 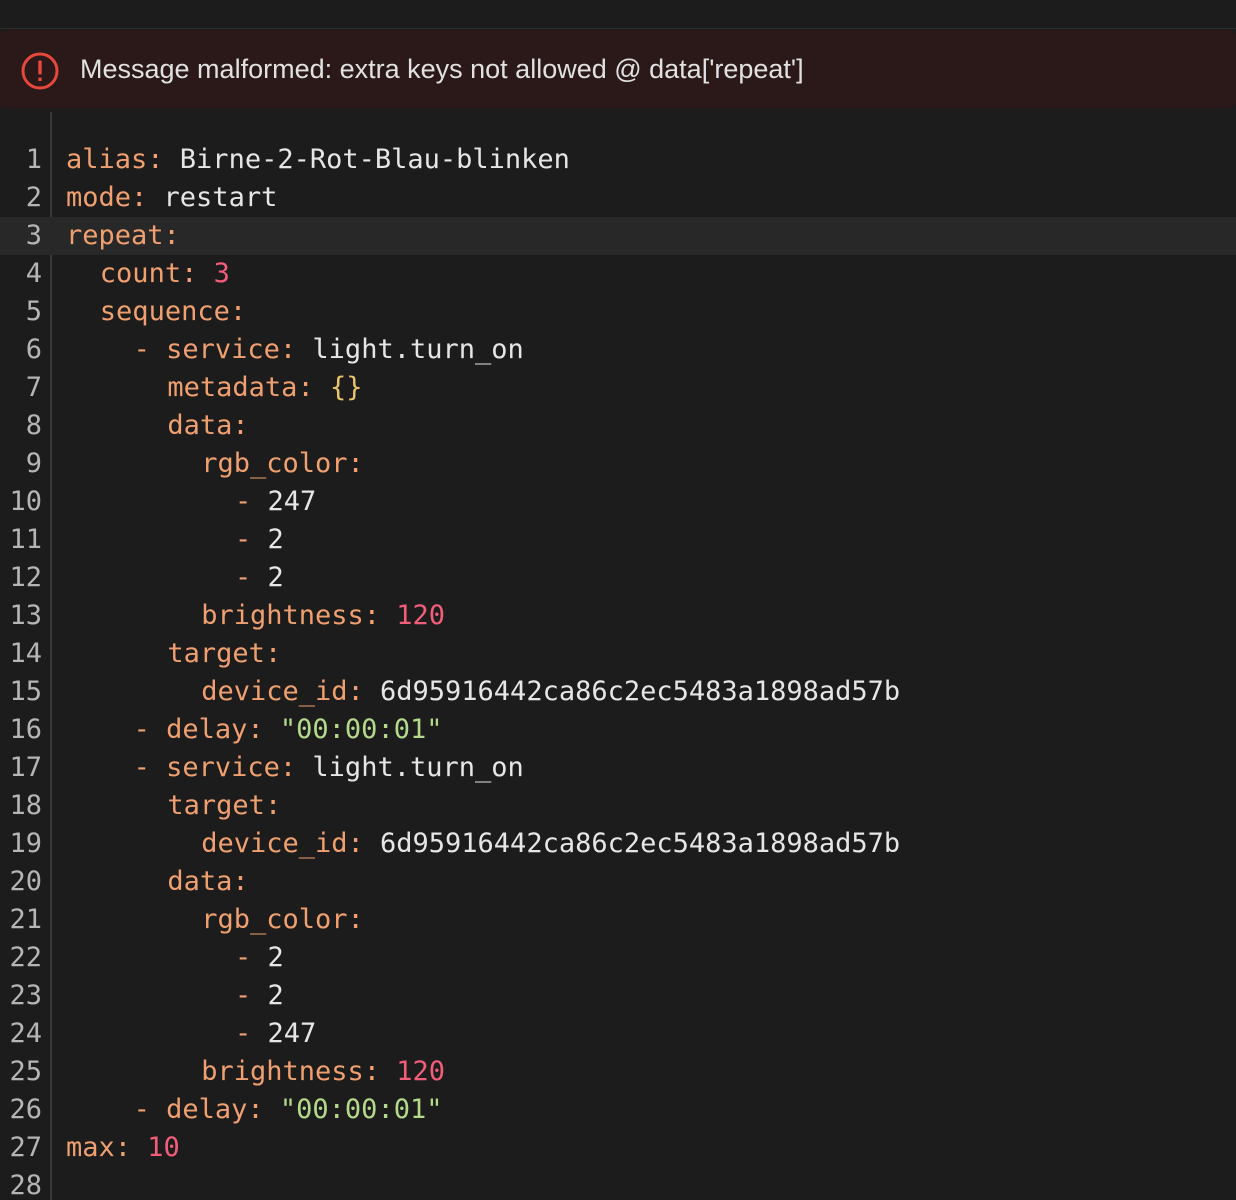 I want to click on code-line: 23 - 2, so click(x=618, y=996).